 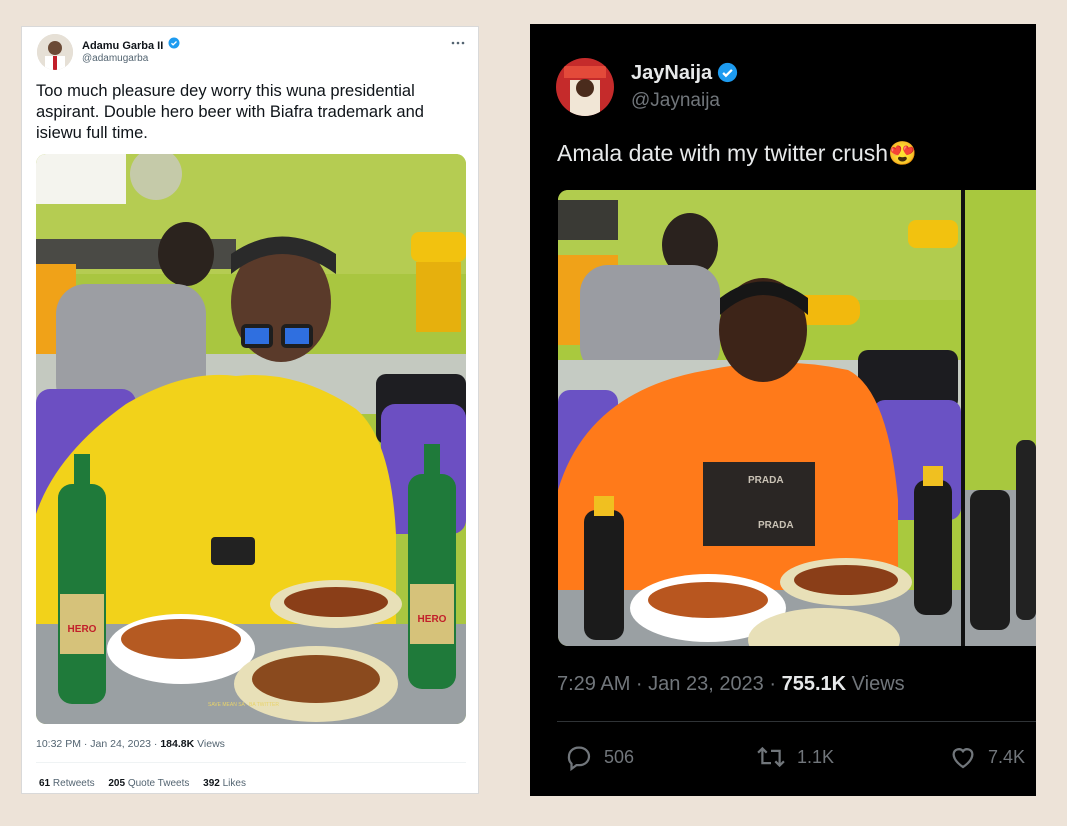 I want to click on right-tweet-timestamp: 7:29 AM · Jan 23, 2023 ·, so click(x=666, y=684).